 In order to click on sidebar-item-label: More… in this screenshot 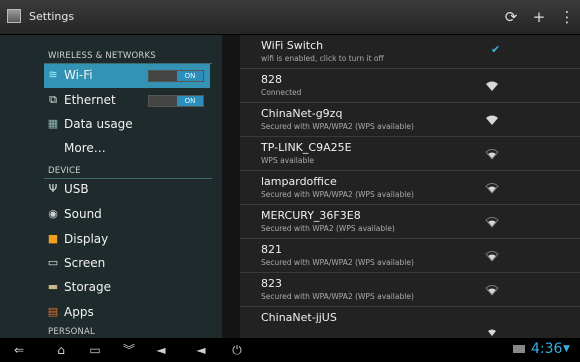, I will do `click(85, 148)`.